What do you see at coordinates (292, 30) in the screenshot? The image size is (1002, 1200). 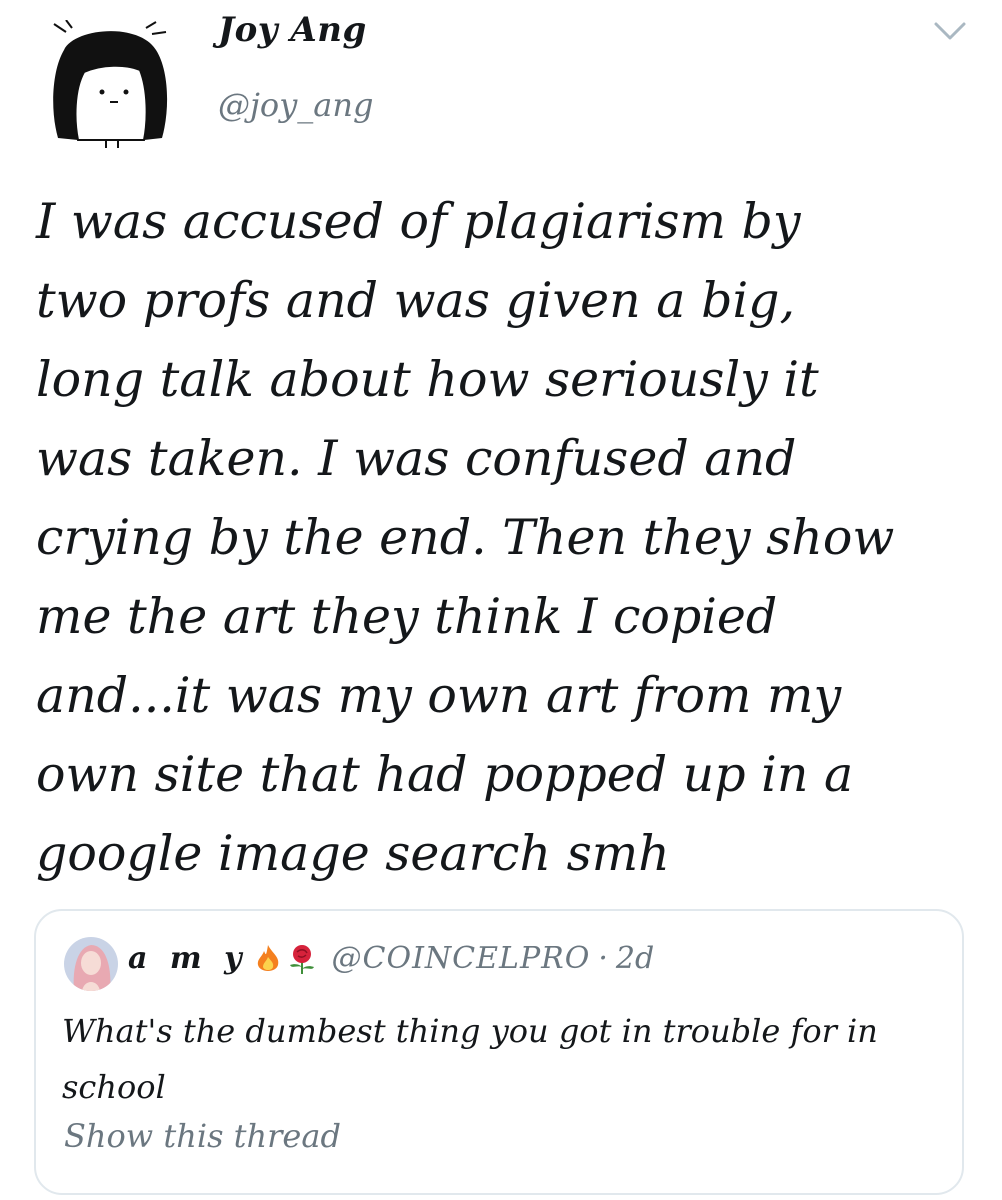 I see `author-display-name: Joy Ang` at bounding box center [292, 30].